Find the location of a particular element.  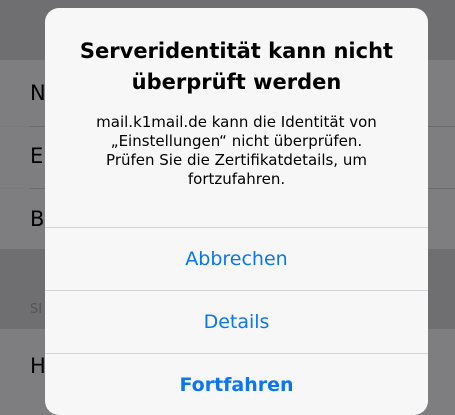

settings-row-label: H is located at coordinates (38, 366).